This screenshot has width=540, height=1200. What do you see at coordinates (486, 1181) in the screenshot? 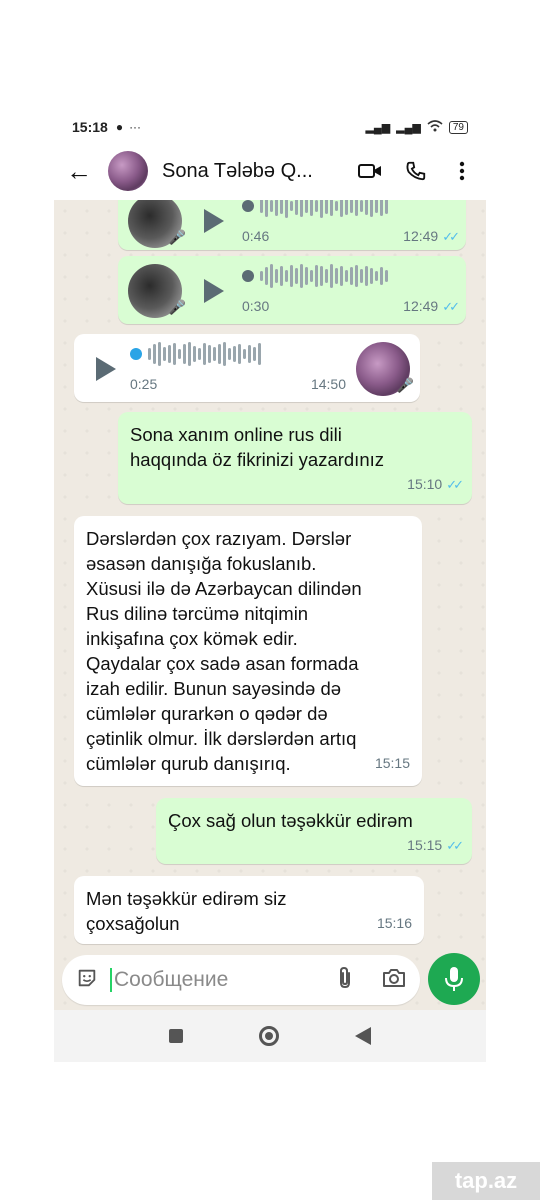
I see `watermark: tap.az` at bounding box center [486, 1181].